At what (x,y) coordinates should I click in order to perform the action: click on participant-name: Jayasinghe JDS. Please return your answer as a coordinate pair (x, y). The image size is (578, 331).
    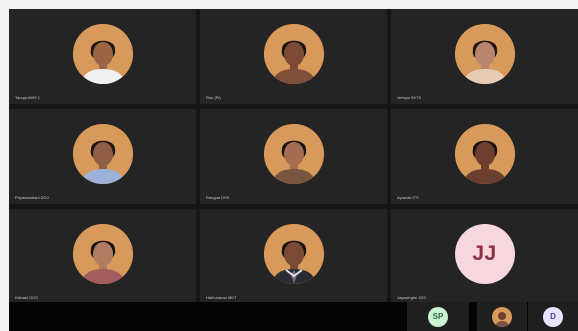
    Looking at the image, I should click on (411, 297).